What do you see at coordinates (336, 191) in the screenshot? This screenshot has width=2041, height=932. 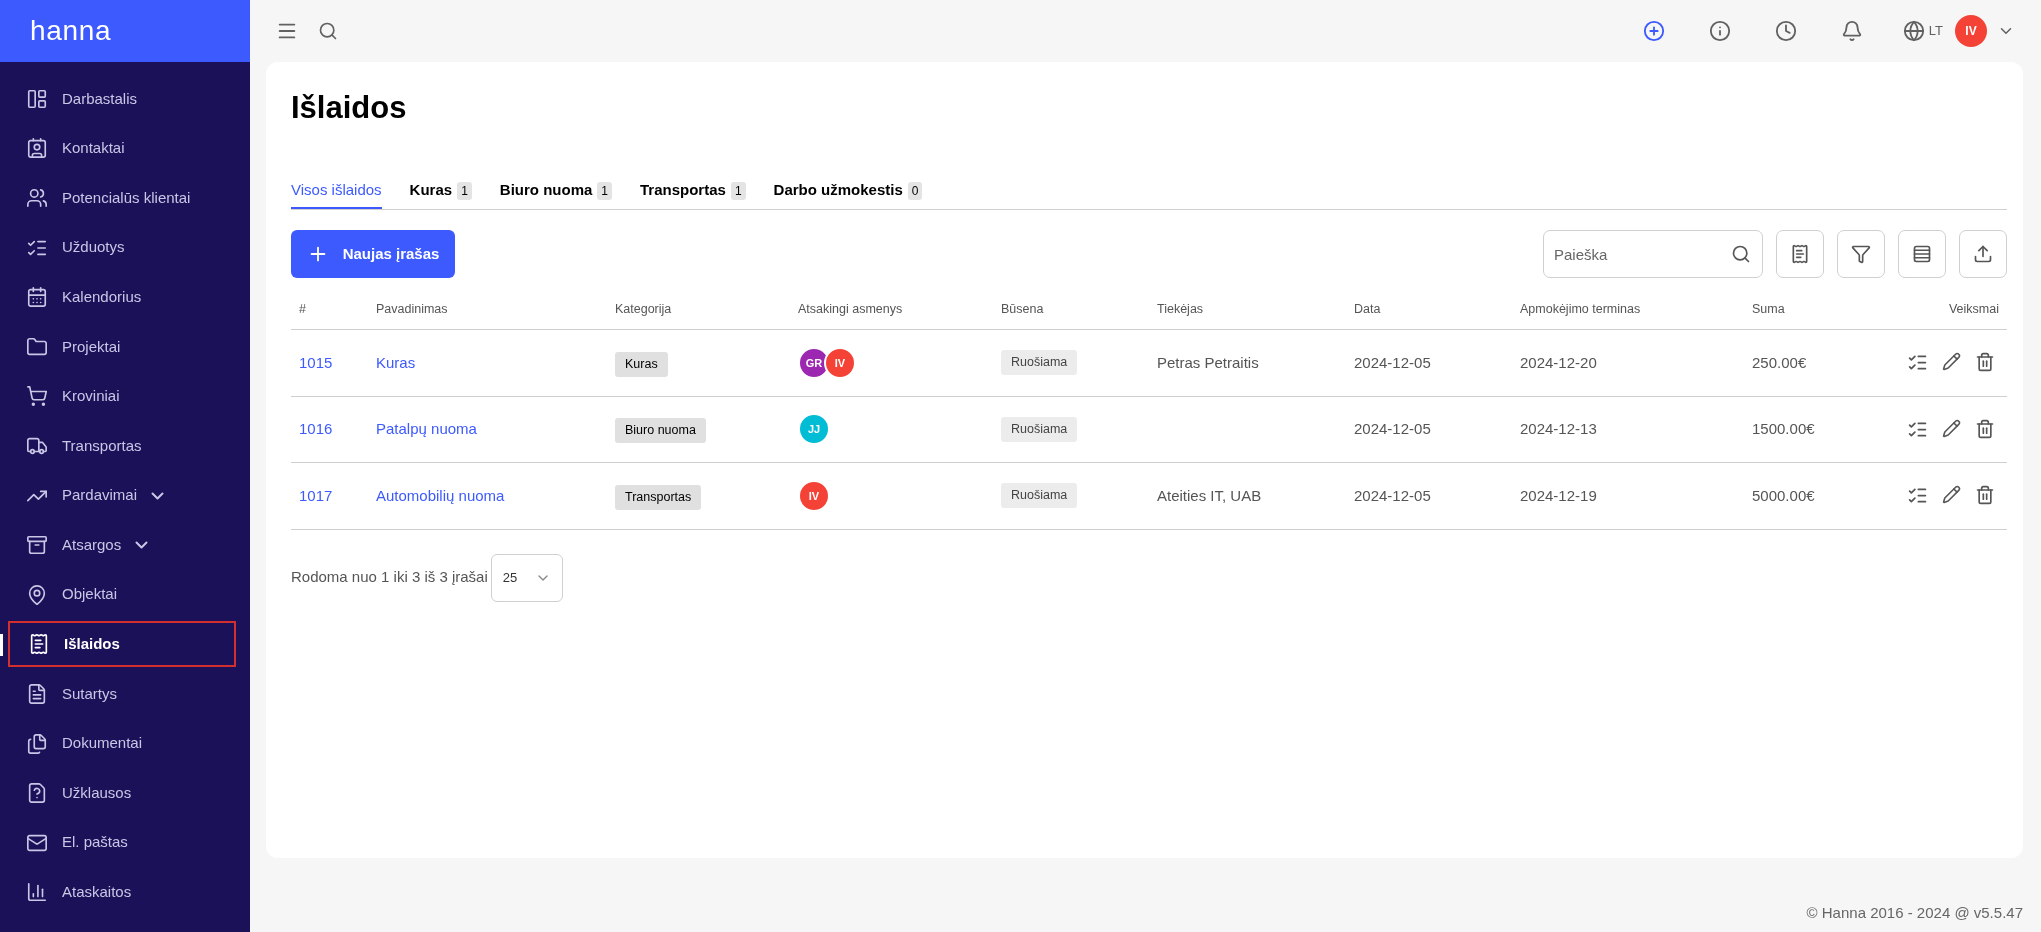 I see `tab: Visos išlaidos` at bounding box center [336, 191].